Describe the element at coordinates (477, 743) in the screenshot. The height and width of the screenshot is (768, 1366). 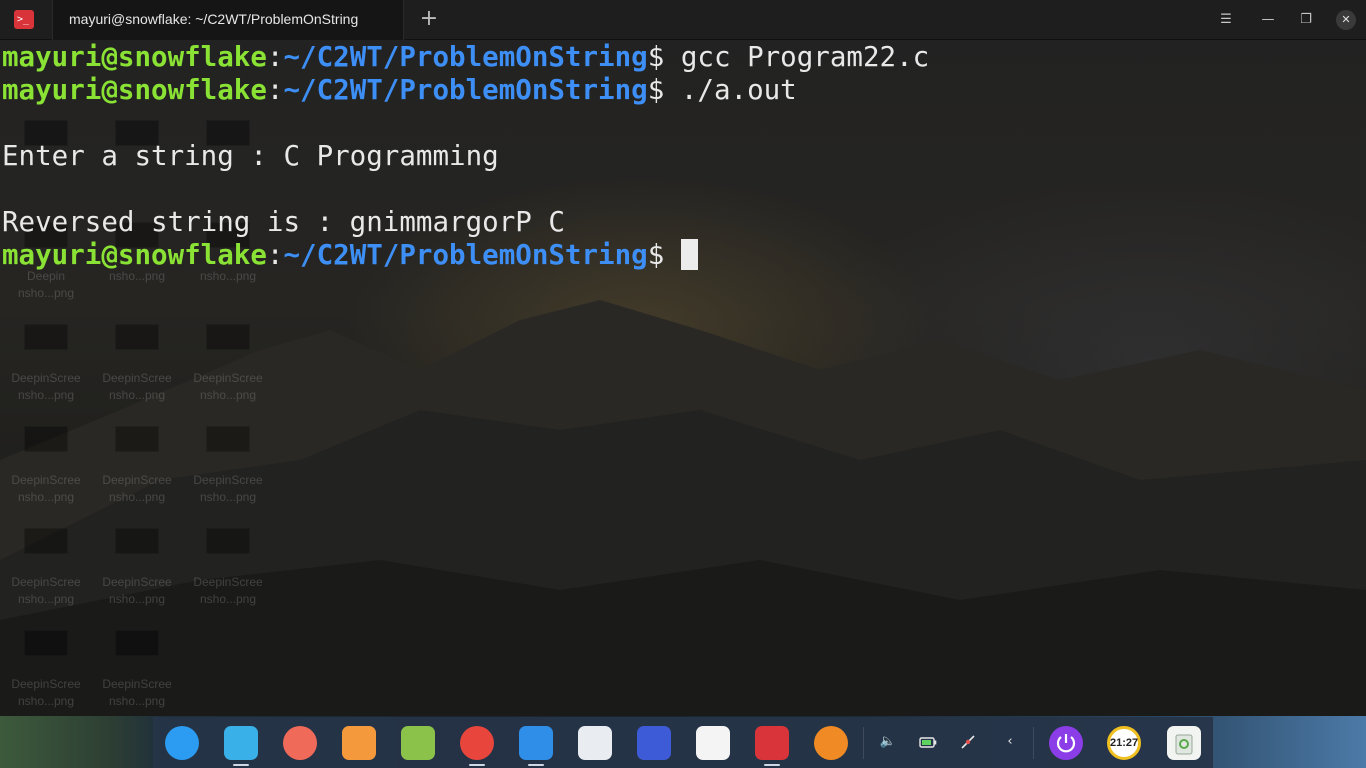
I see `chrome-icon` at that location.